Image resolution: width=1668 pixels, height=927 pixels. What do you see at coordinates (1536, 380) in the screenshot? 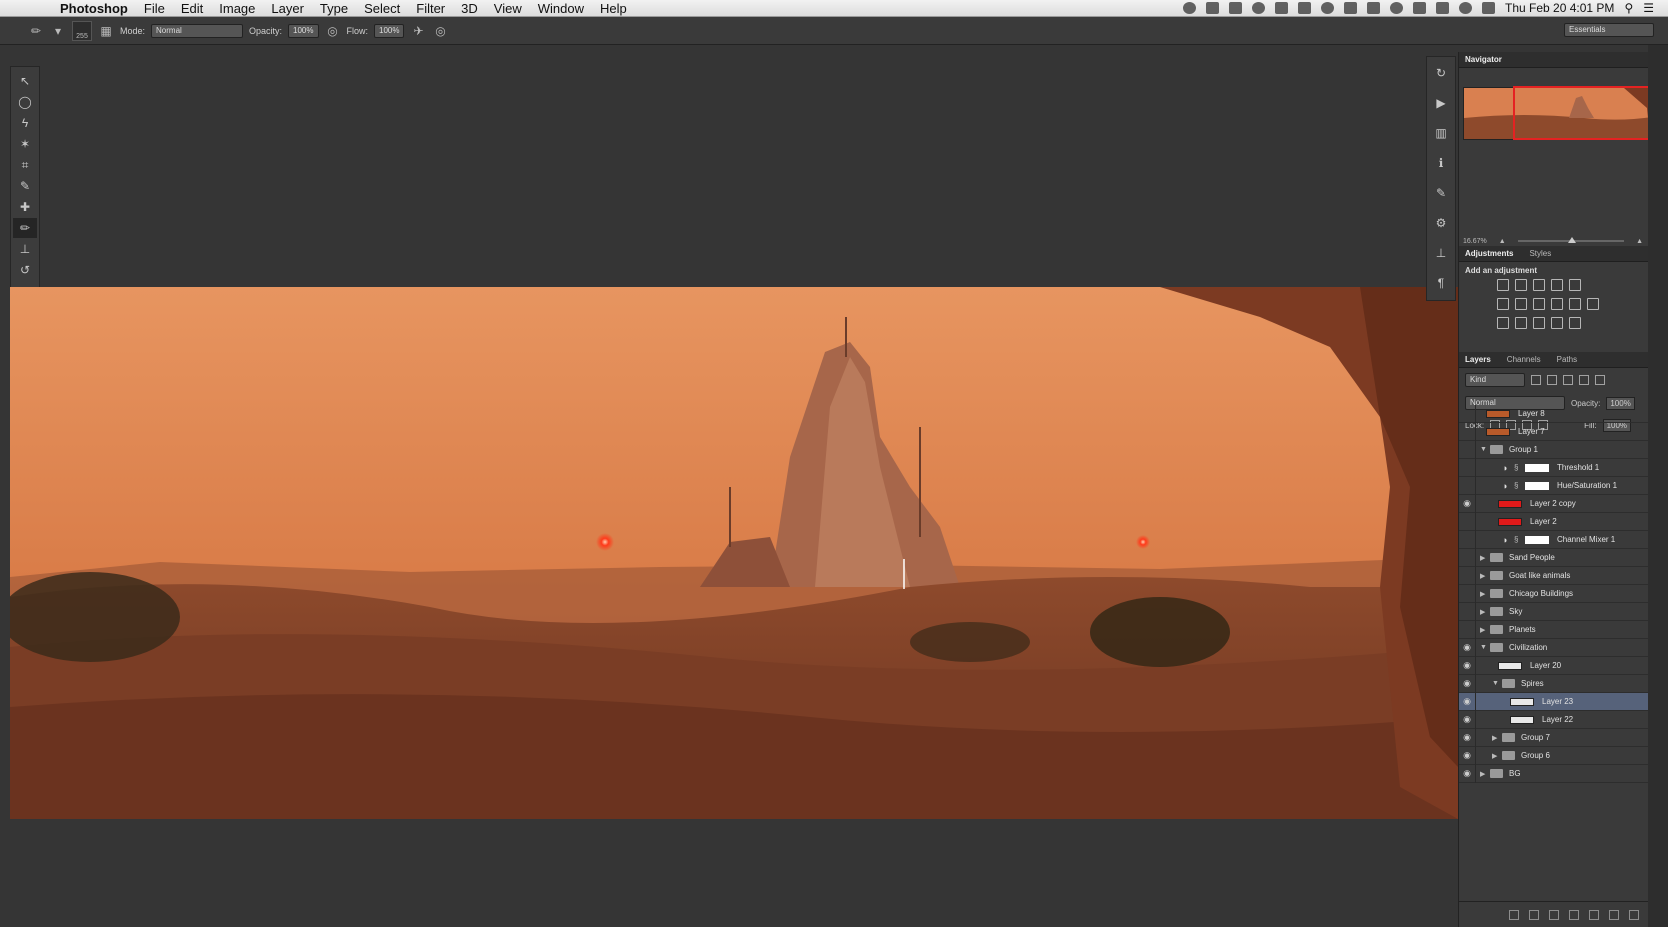
I see `filter-pixel-icon` at bounding box center [1536, 380].